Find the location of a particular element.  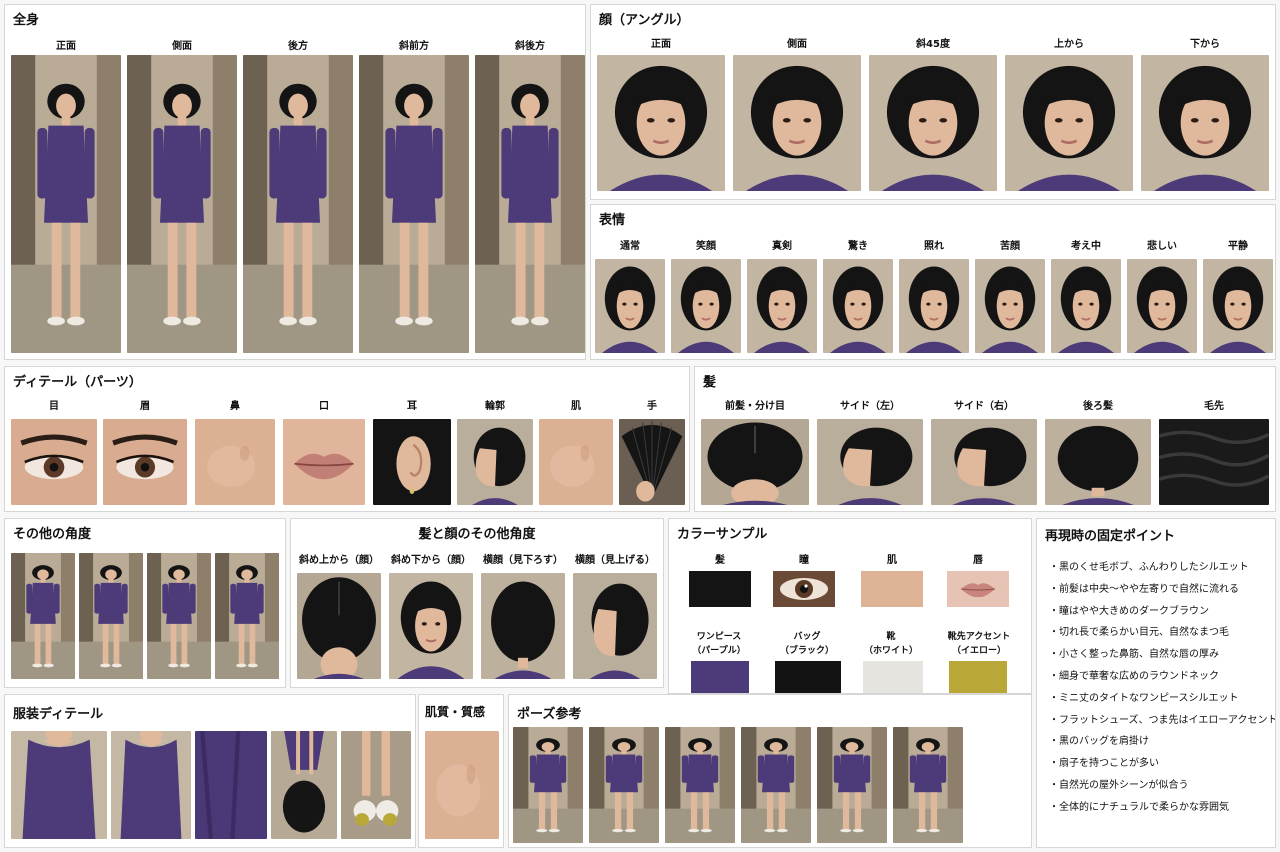

hair-label: 後ろ髪 is located at coordinates (1098, 406).